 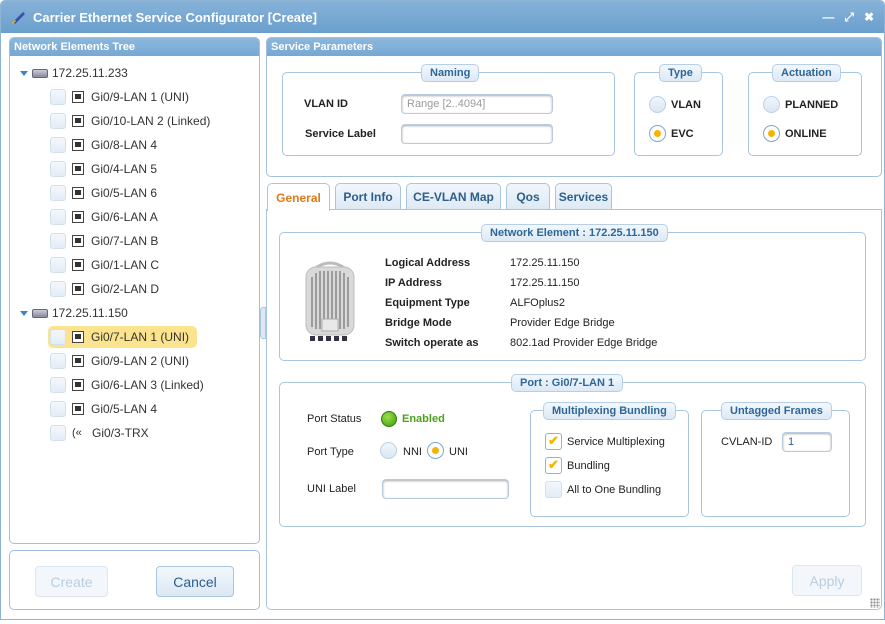 I want to click on tree-item-port: Gi0/1-LAN C, so click(x=107, y=265).